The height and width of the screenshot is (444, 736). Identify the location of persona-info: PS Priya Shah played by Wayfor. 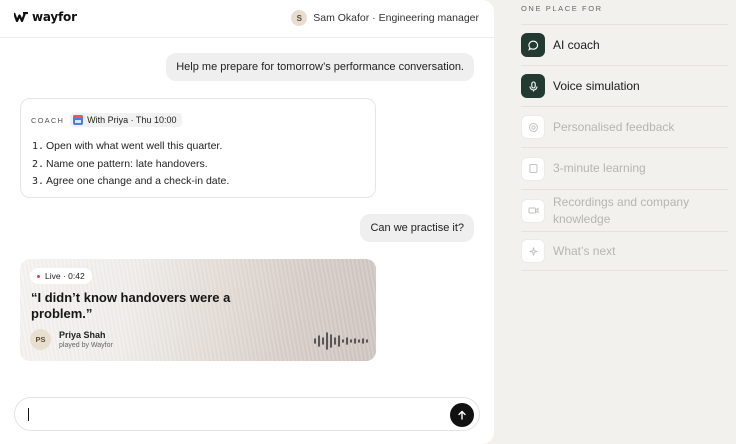
(71, 339).